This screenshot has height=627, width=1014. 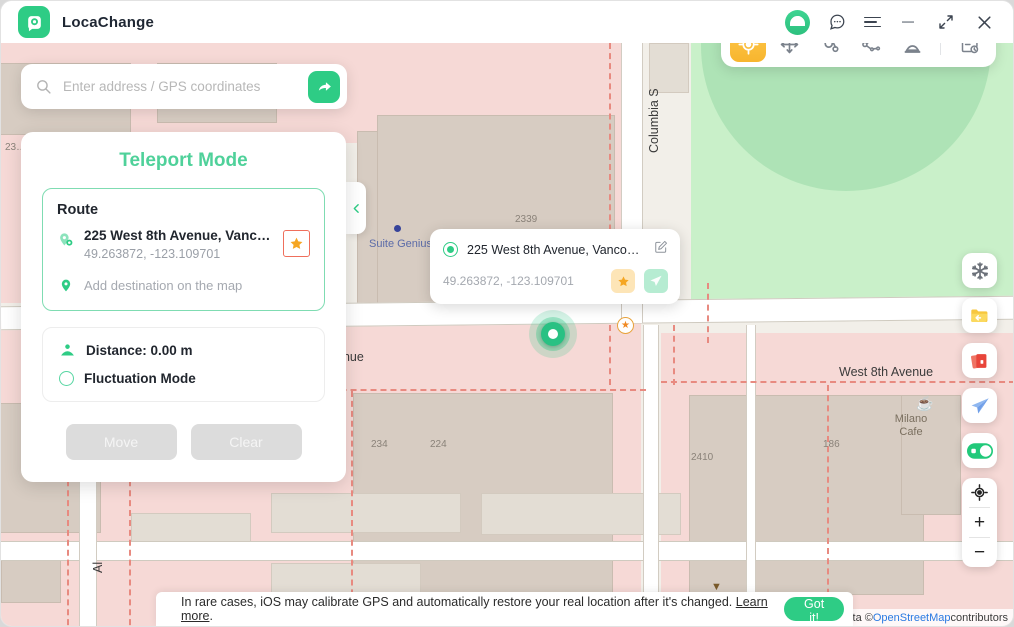 What do you see at coordinates (979, 315) in the screenshot?
I see `yellow-folder-arrow-icon` at bounding box center [979, 315].